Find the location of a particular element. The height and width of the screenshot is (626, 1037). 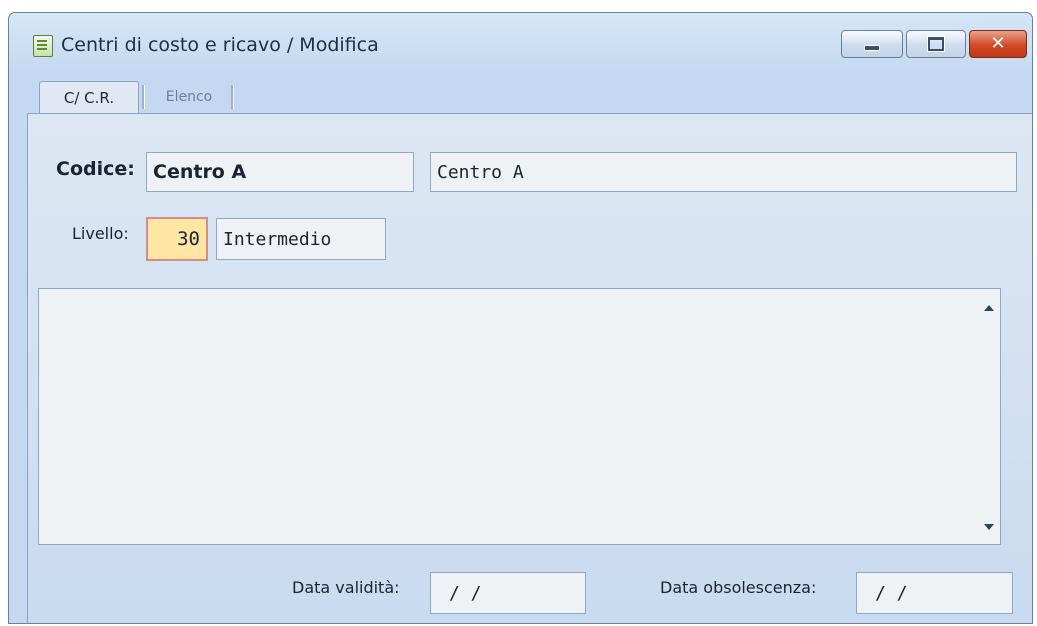

livello-input: 30 is located at coordinates (177, 239).